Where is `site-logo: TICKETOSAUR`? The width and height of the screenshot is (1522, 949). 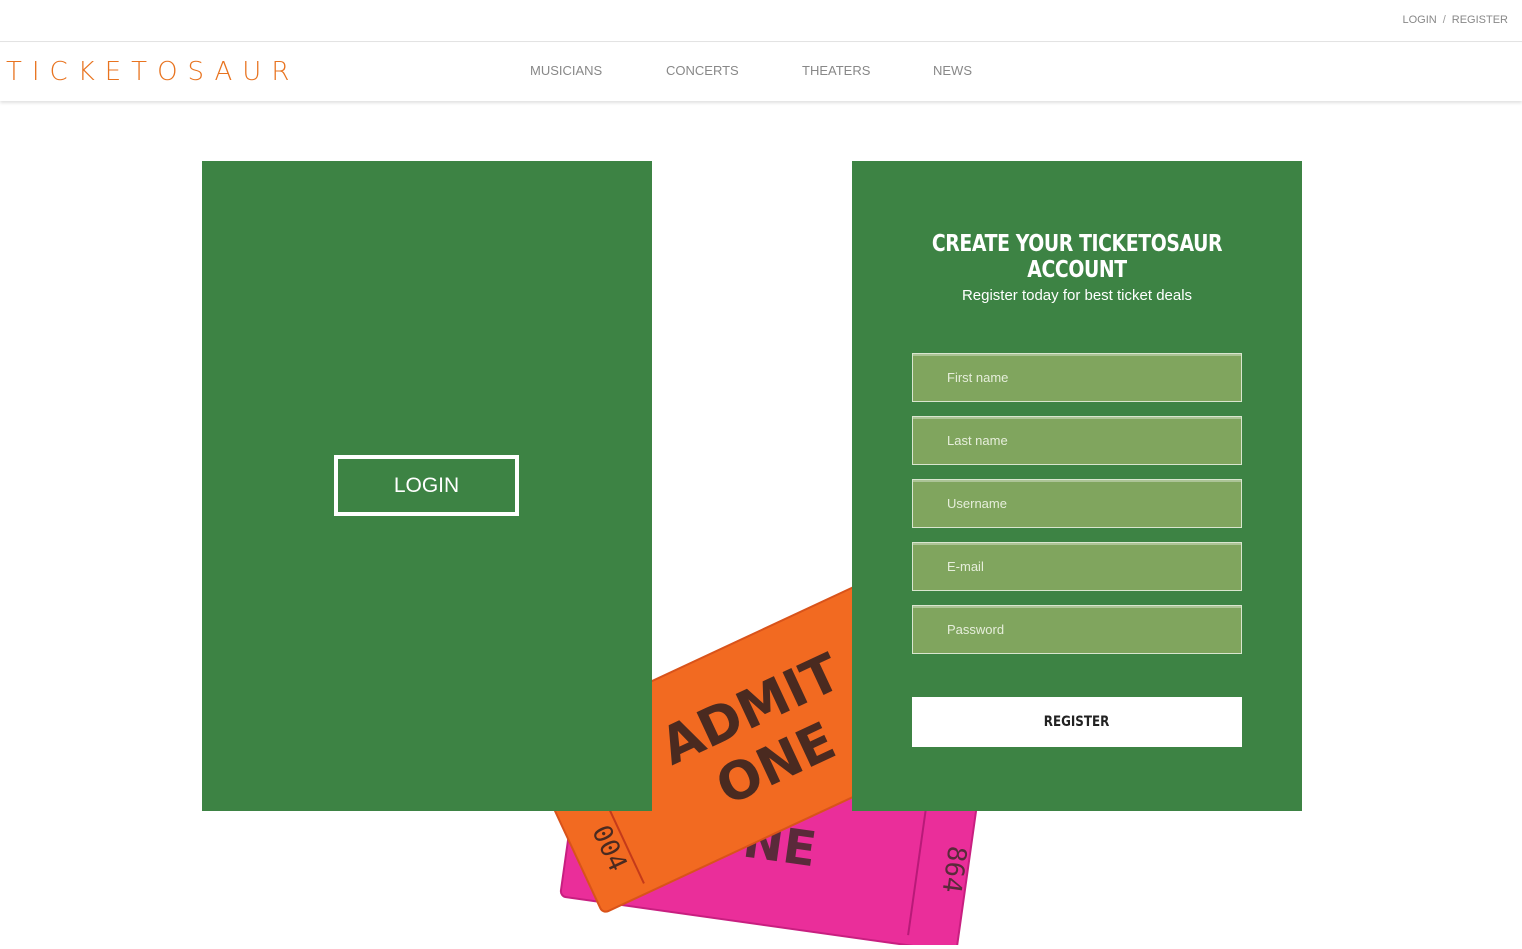 site-logo: TICKETOSAUR is located at coordinates (152, 72).